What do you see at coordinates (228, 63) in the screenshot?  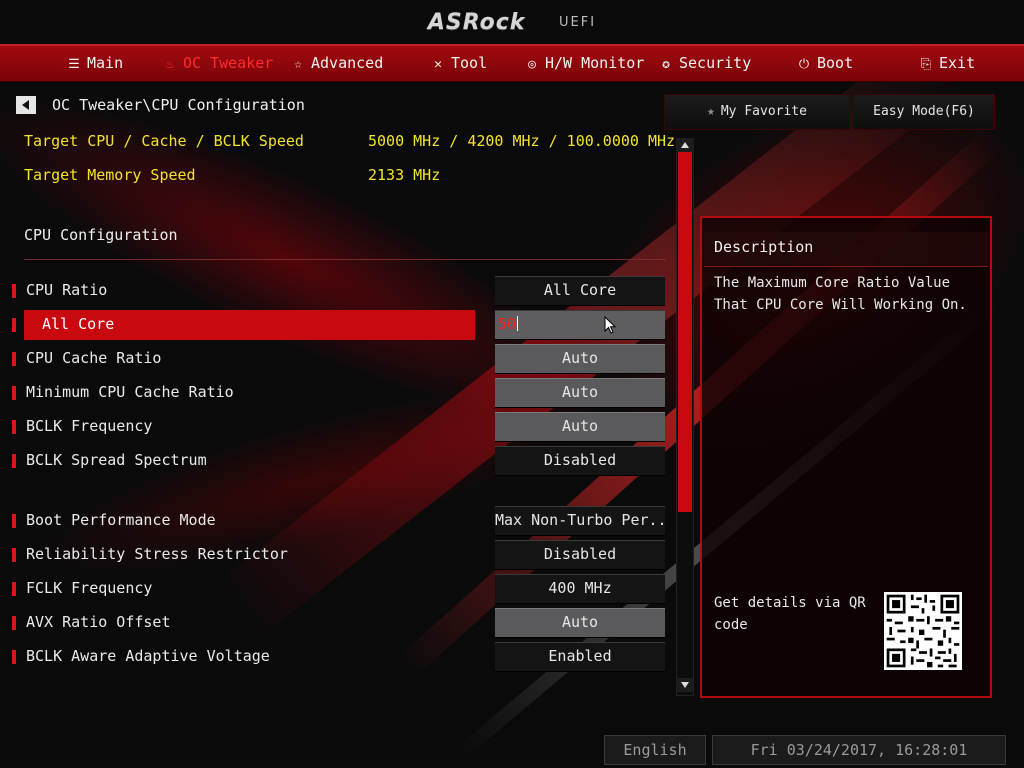 I see `tab-oc-tweaker-label: OC Tweaker` at bounding box center [228, 63].